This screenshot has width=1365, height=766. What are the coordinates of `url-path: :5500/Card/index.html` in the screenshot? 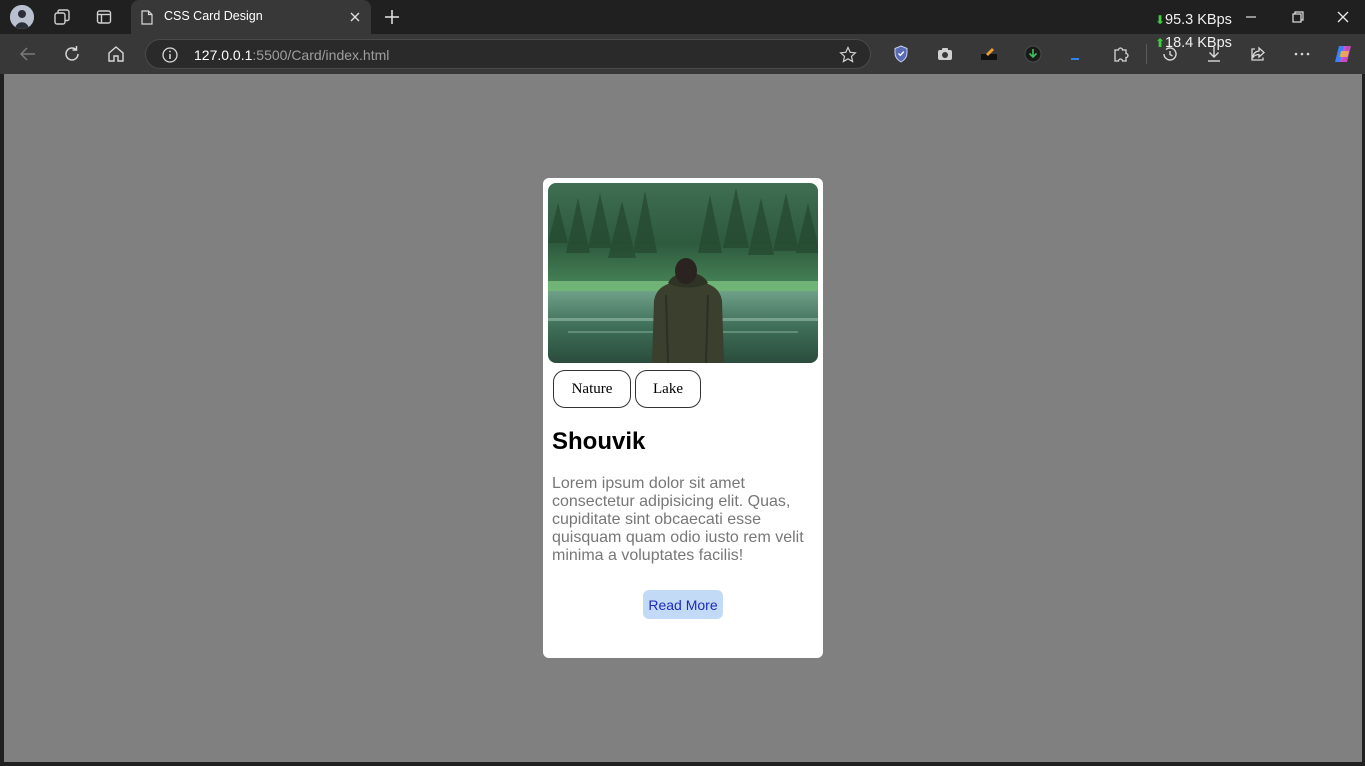 It's located at (321, 55).